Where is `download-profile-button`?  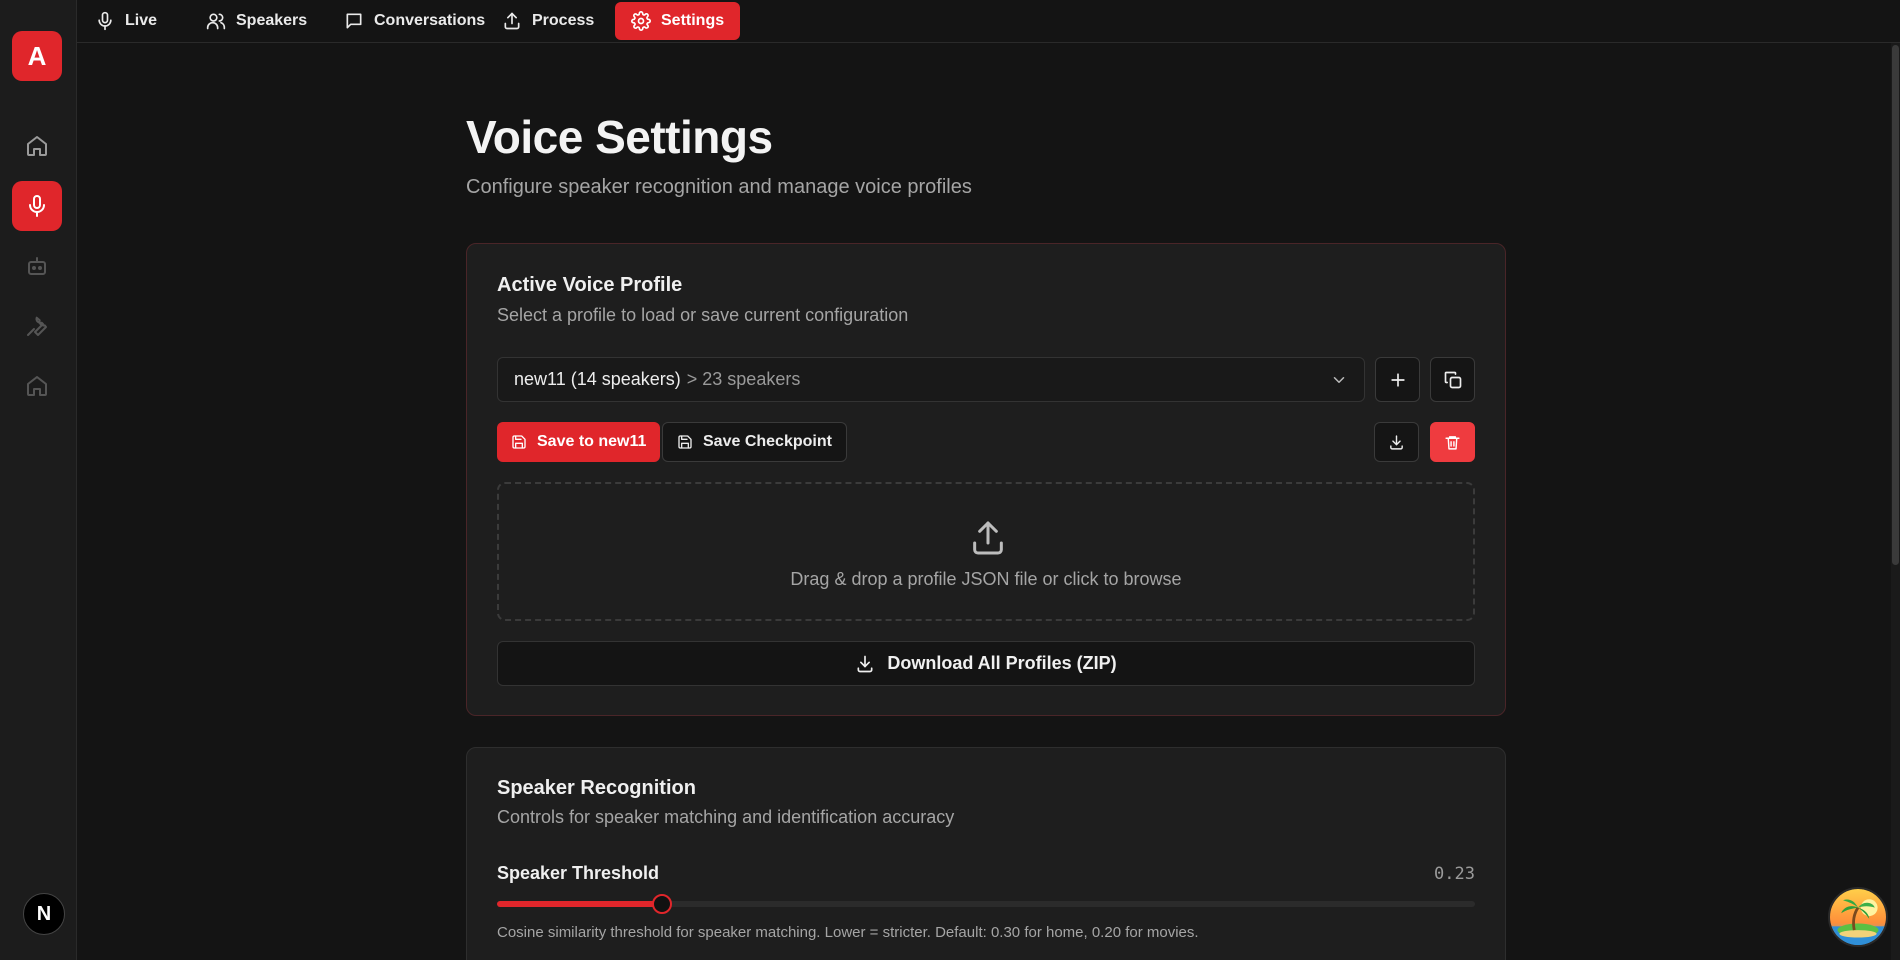
download-profile-button is located at coordinates (1396, 442).